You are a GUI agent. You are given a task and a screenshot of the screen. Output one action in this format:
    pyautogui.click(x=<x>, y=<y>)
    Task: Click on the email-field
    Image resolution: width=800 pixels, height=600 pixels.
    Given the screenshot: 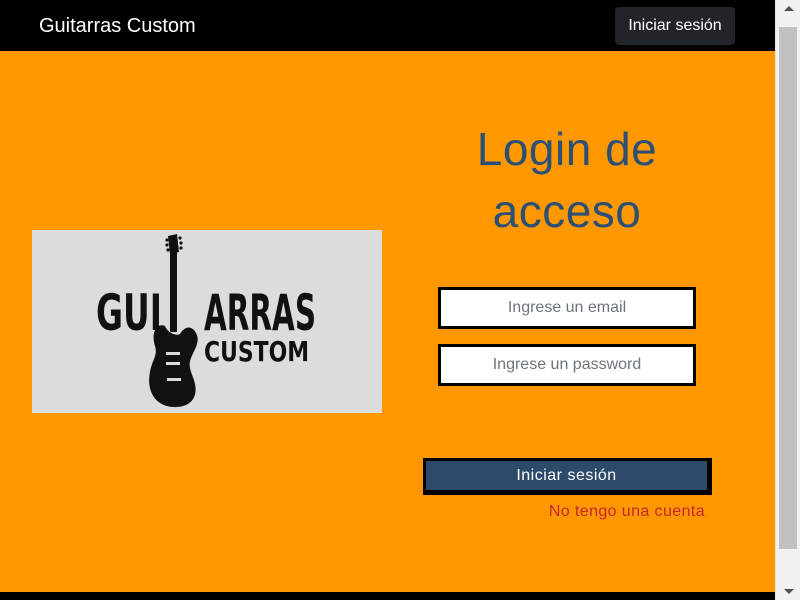 What is the action you would take?
    pyautogui.click(x=567, y=308)
    